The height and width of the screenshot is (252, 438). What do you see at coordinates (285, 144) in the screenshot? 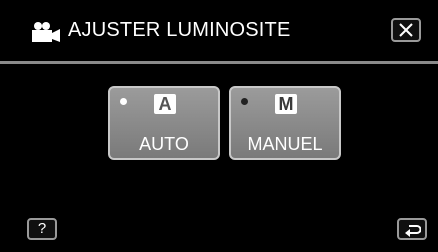
I see `manual-mode-label: MANUEL` at bounding box center [285, 144].